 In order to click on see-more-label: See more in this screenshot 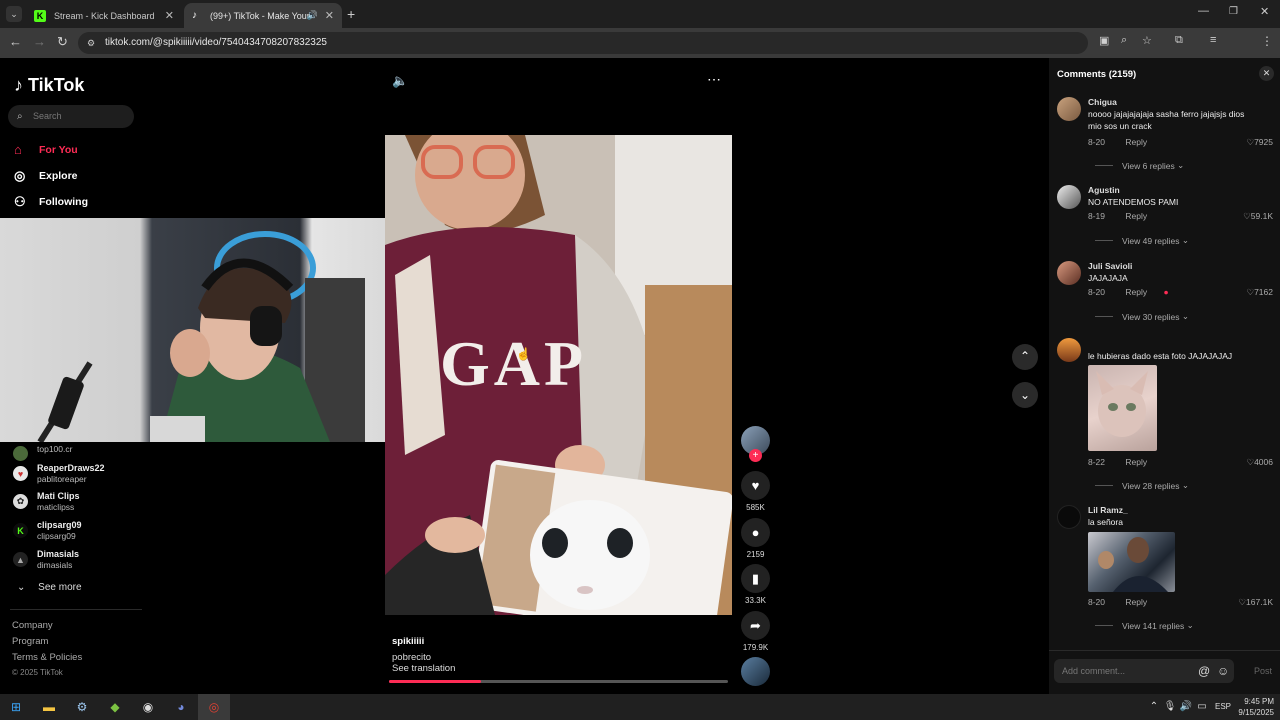, I will do `click(60, 587)`.